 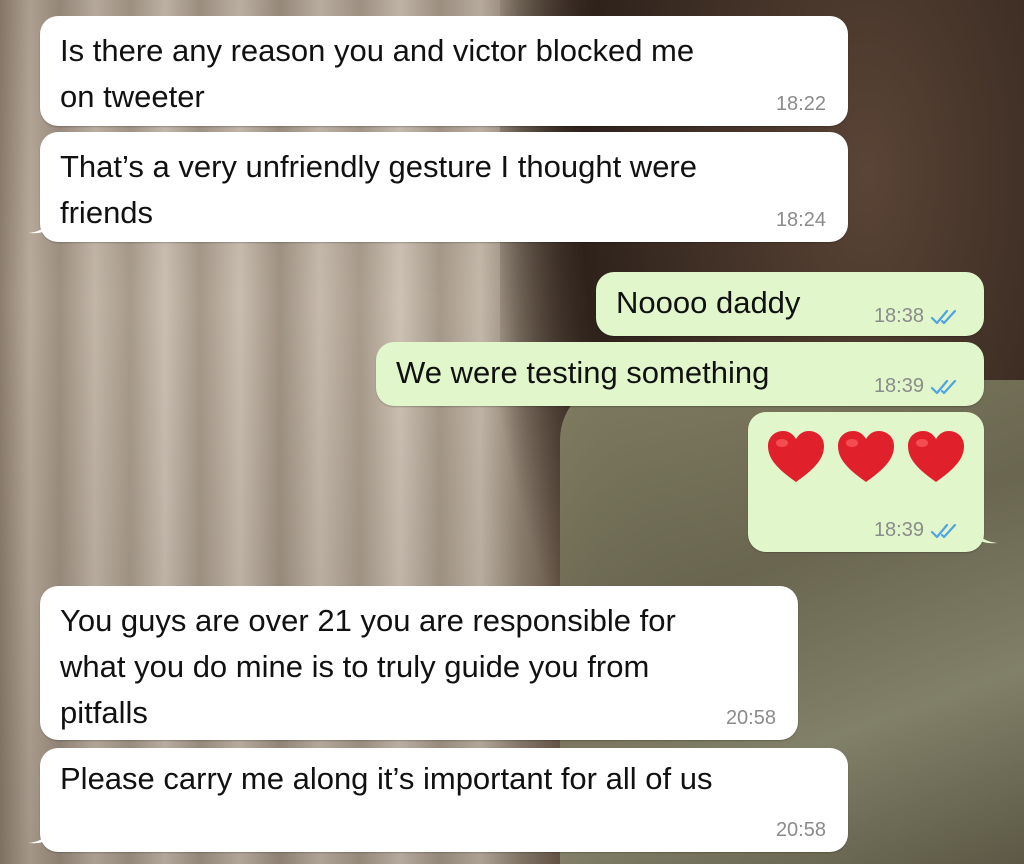 What do you see at coordinates (800, 104) in the screenshot?
I see `message-time: 18:22` at bounding box center [800, 104].